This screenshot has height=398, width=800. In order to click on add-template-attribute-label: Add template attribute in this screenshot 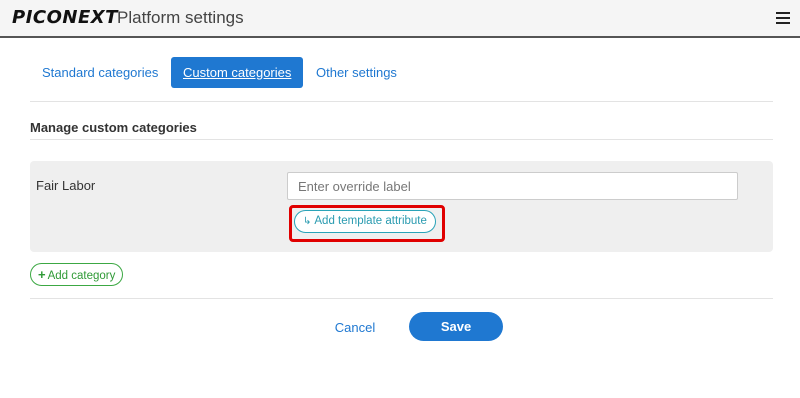, I will do `click(370, 221)`.